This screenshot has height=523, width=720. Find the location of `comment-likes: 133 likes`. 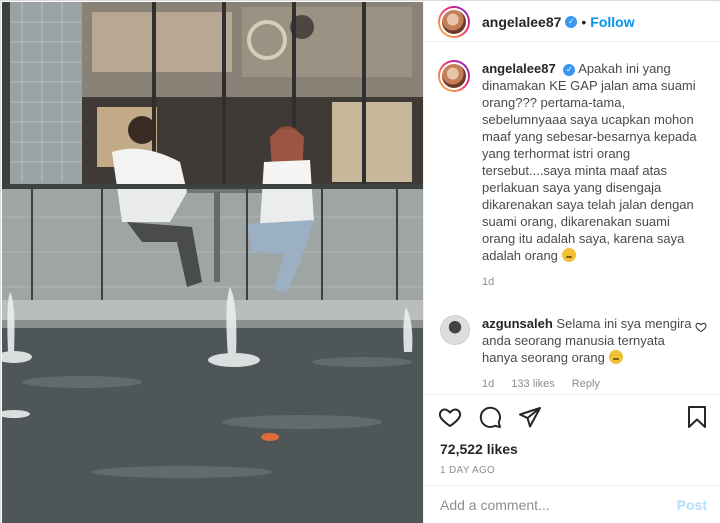

comment-likes: 133 likes is located at coordinates (532, 384).